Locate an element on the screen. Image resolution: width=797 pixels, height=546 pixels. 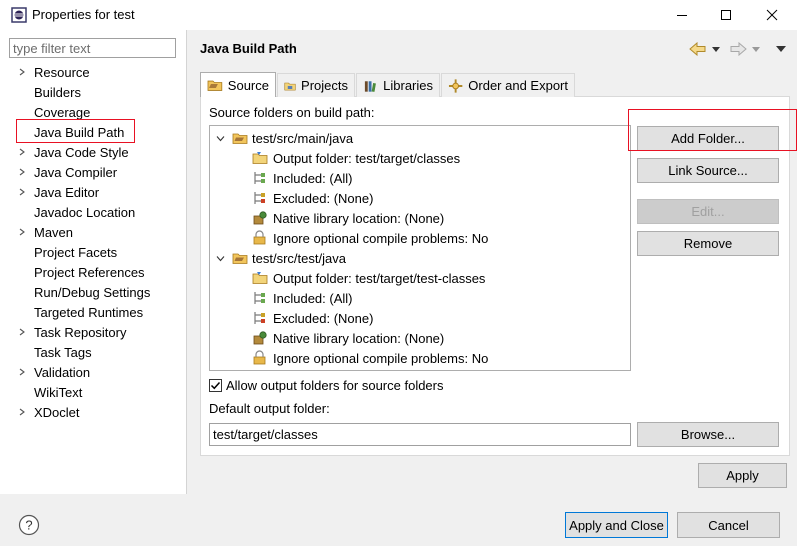
source-folder-attribute: Output folder: test/target/classes is located at coordinates (356, 158).